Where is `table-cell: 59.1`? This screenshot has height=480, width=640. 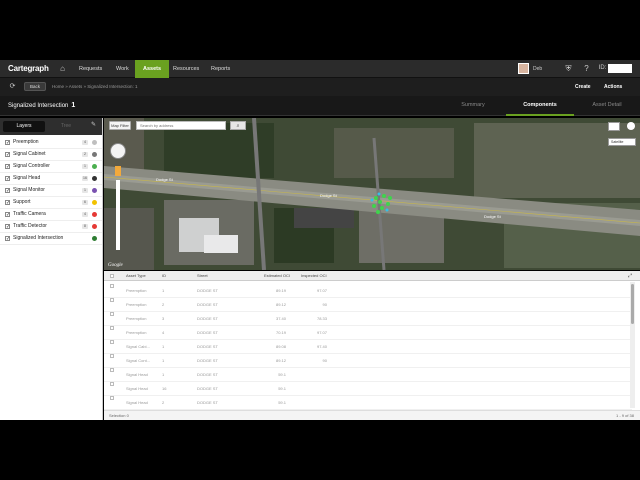 table-cell: 59.1 is located at coordinates (282, 374).